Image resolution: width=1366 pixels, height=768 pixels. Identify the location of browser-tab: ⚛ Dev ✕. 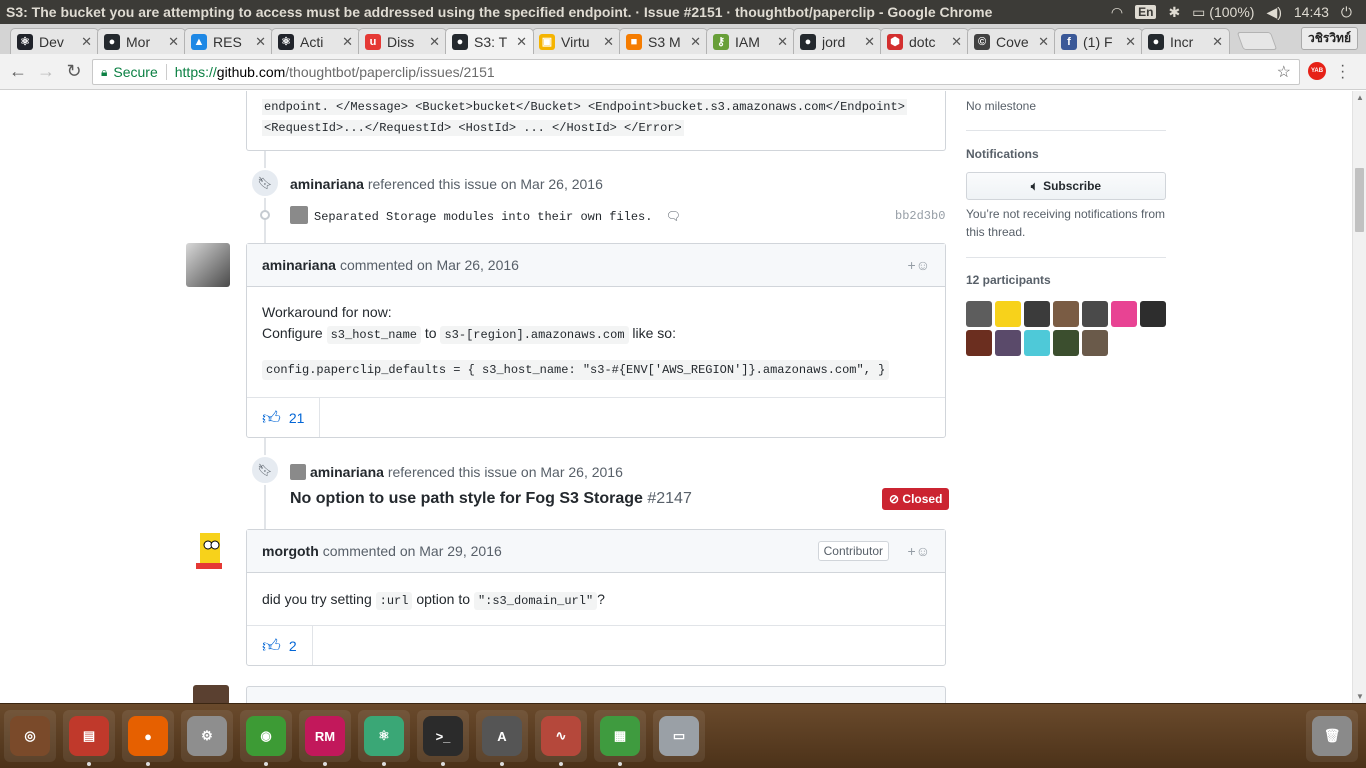
(54, 41).